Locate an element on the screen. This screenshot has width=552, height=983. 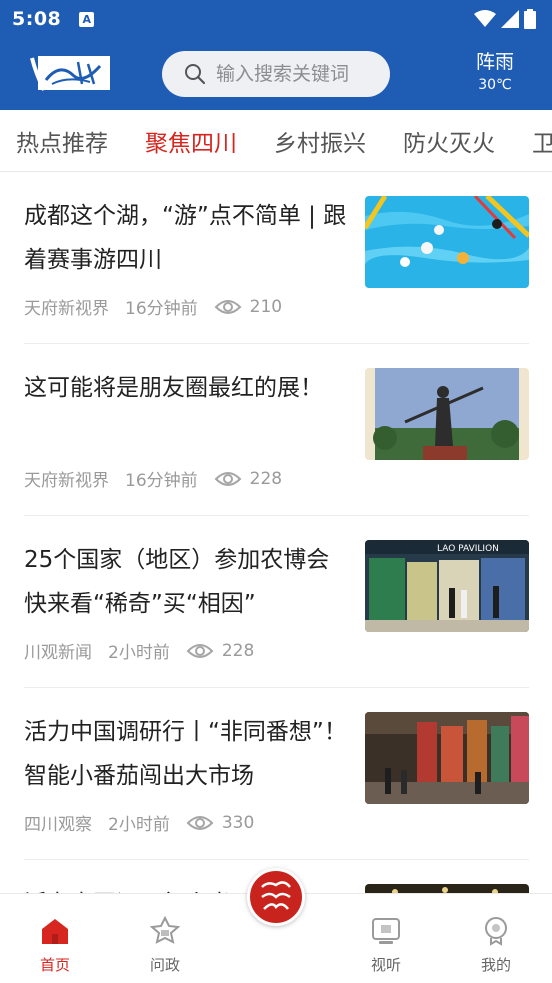
home-icon is located at coordinates (55, 931).